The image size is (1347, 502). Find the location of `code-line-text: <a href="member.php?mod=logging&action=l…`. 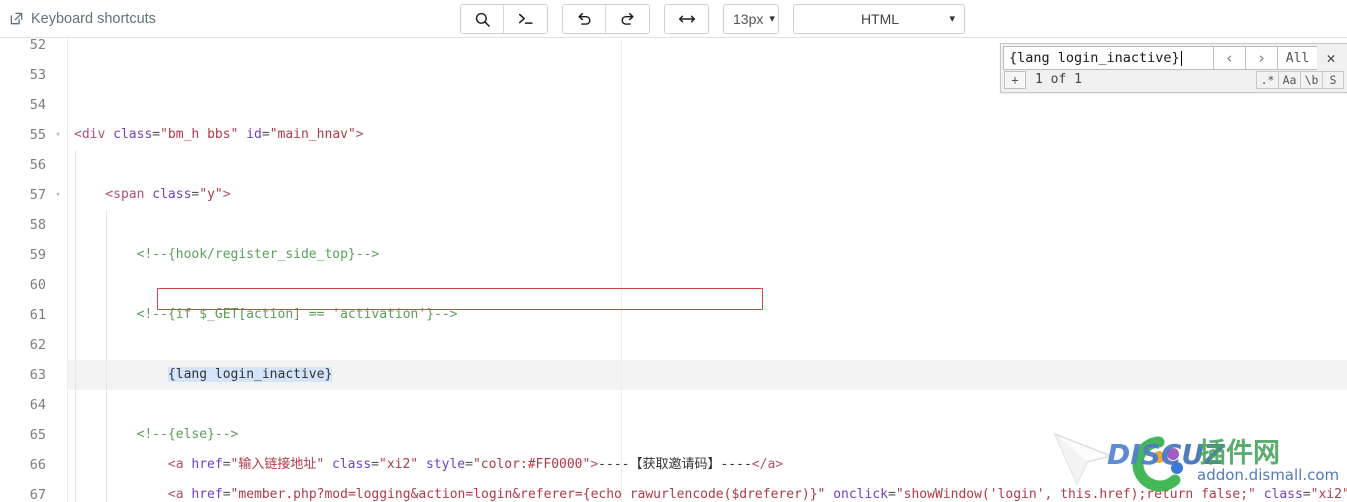

code-line-text: <a href="member.php?mod=logging&action=l… is located at coordinates (710, 491).